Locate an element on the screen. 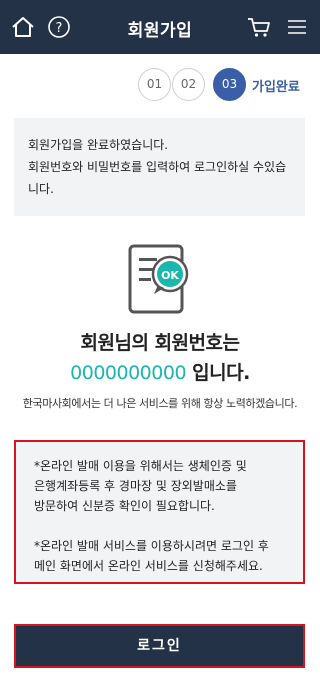  app-header: ? 회원가입 is located at coordinates (160, 27).